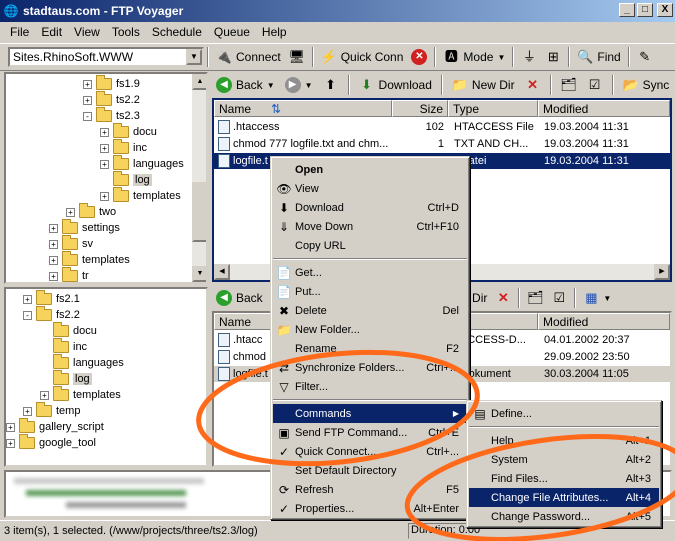 The width and height of the screenshot is (675, 541). Describe the element at coordinates (493, 108) in the screenshot. I see `col-type-header: Type` at that location.